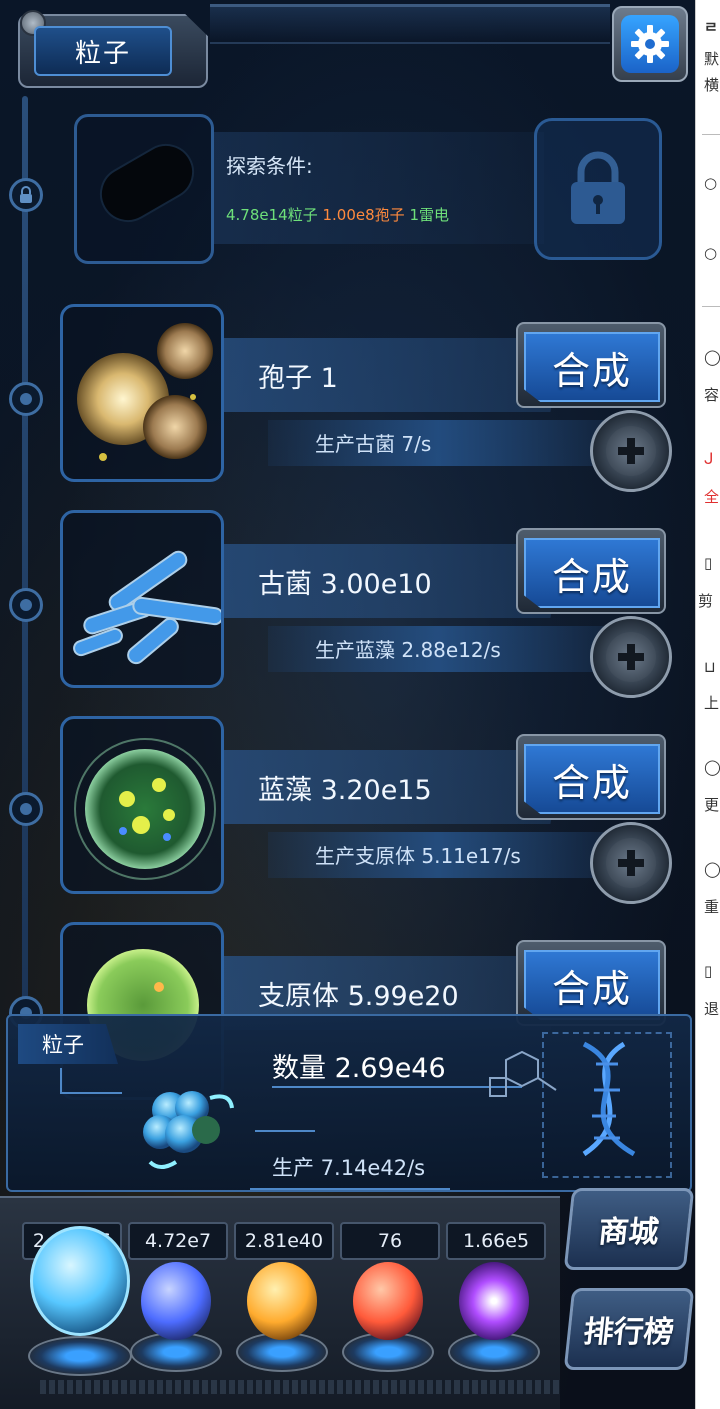 The height and width of the screenshot is (1409, 720). I want to click on particle-cluster-icon, so click(188, 1130).